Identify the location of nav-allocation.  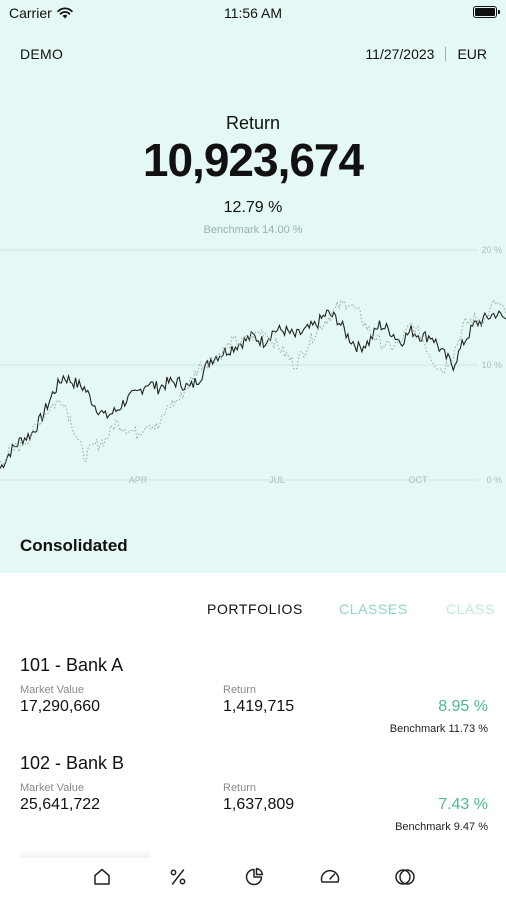
(254, 877).